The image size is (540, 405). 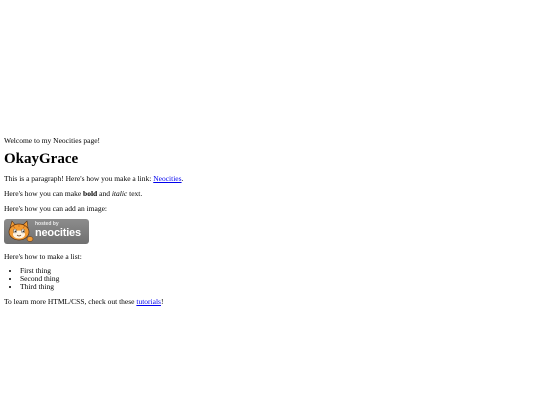 I want to click on bold-text: bold, so click(x=90, y=193).